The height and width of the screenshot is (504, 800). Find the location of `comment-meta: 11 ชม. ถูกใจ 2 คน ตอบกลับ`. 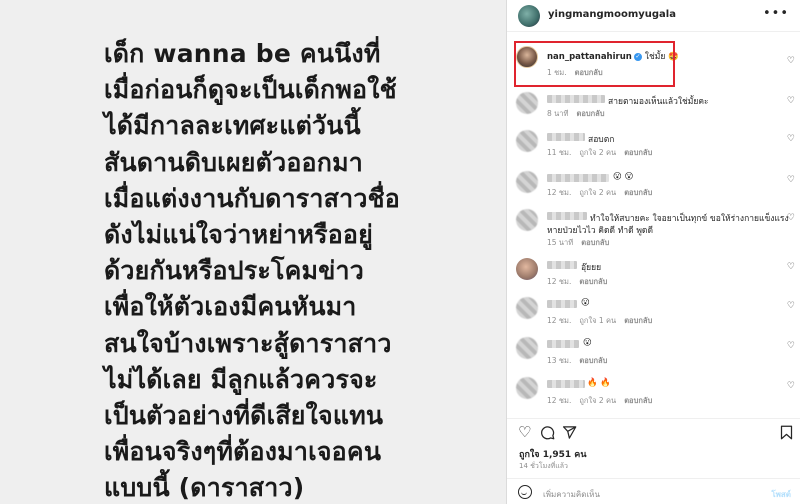

comment-meta: 11 ชม. ถูกใจ 2 คน ตอบกลับ is located at coordinates (603, 153).